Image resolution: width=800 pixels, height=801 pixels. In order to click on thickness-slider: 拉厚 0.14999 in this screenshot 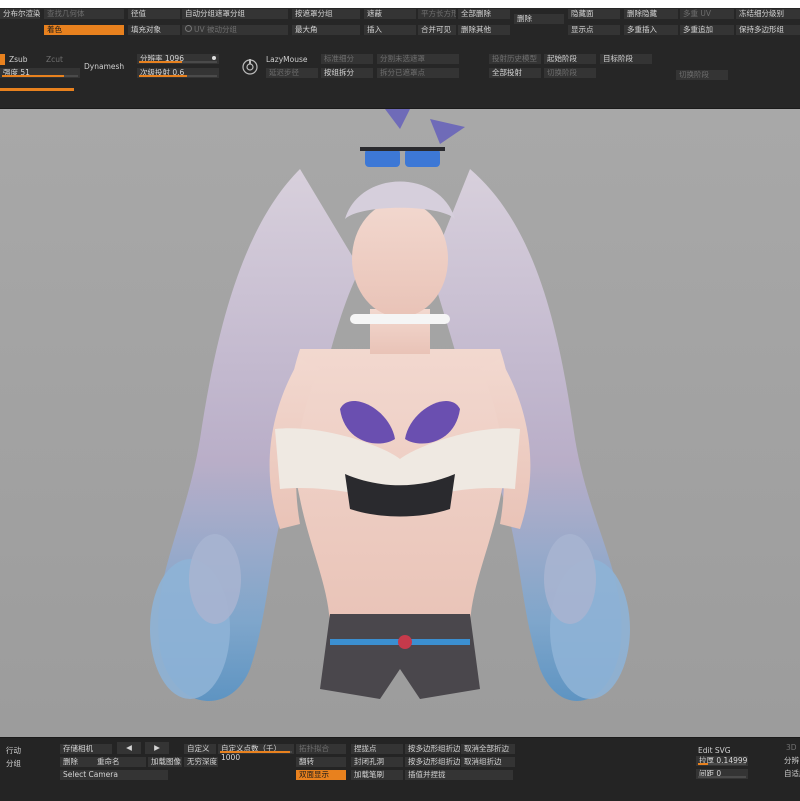, I will do `click(722, 761)`.